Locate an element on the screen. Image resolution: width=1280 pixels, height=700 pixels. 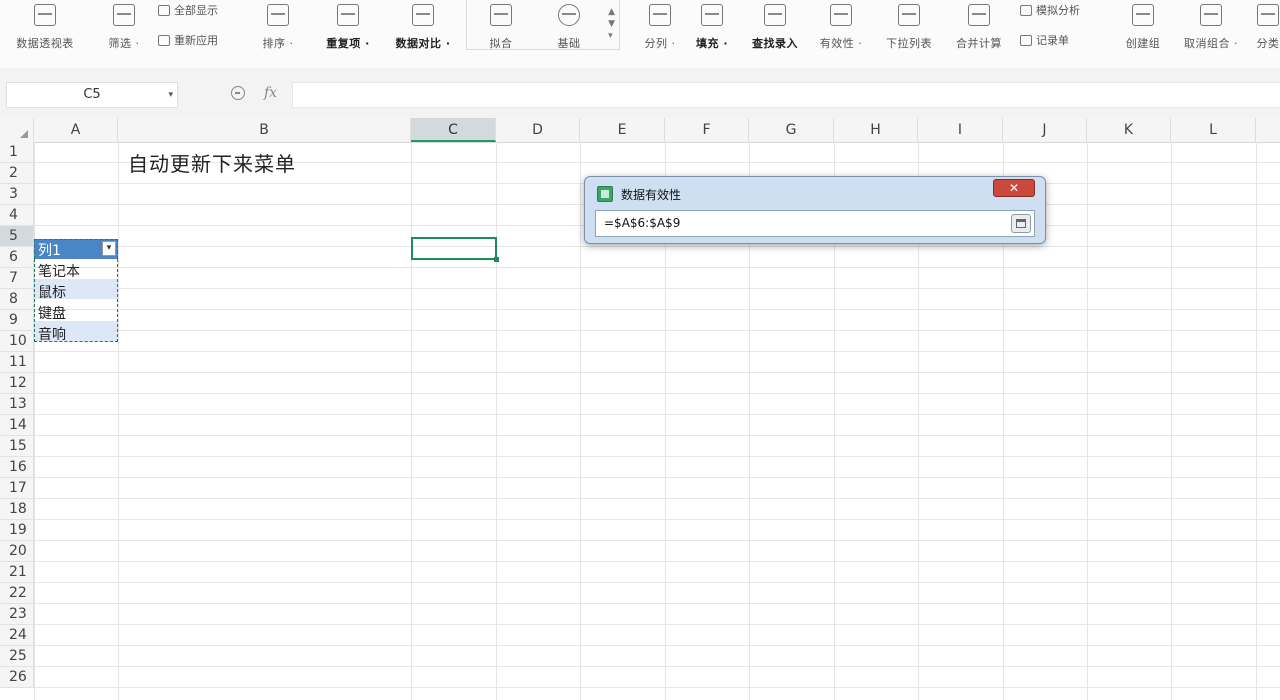
duplicates-label: 重复项 · is located at coordinates (348, 43).